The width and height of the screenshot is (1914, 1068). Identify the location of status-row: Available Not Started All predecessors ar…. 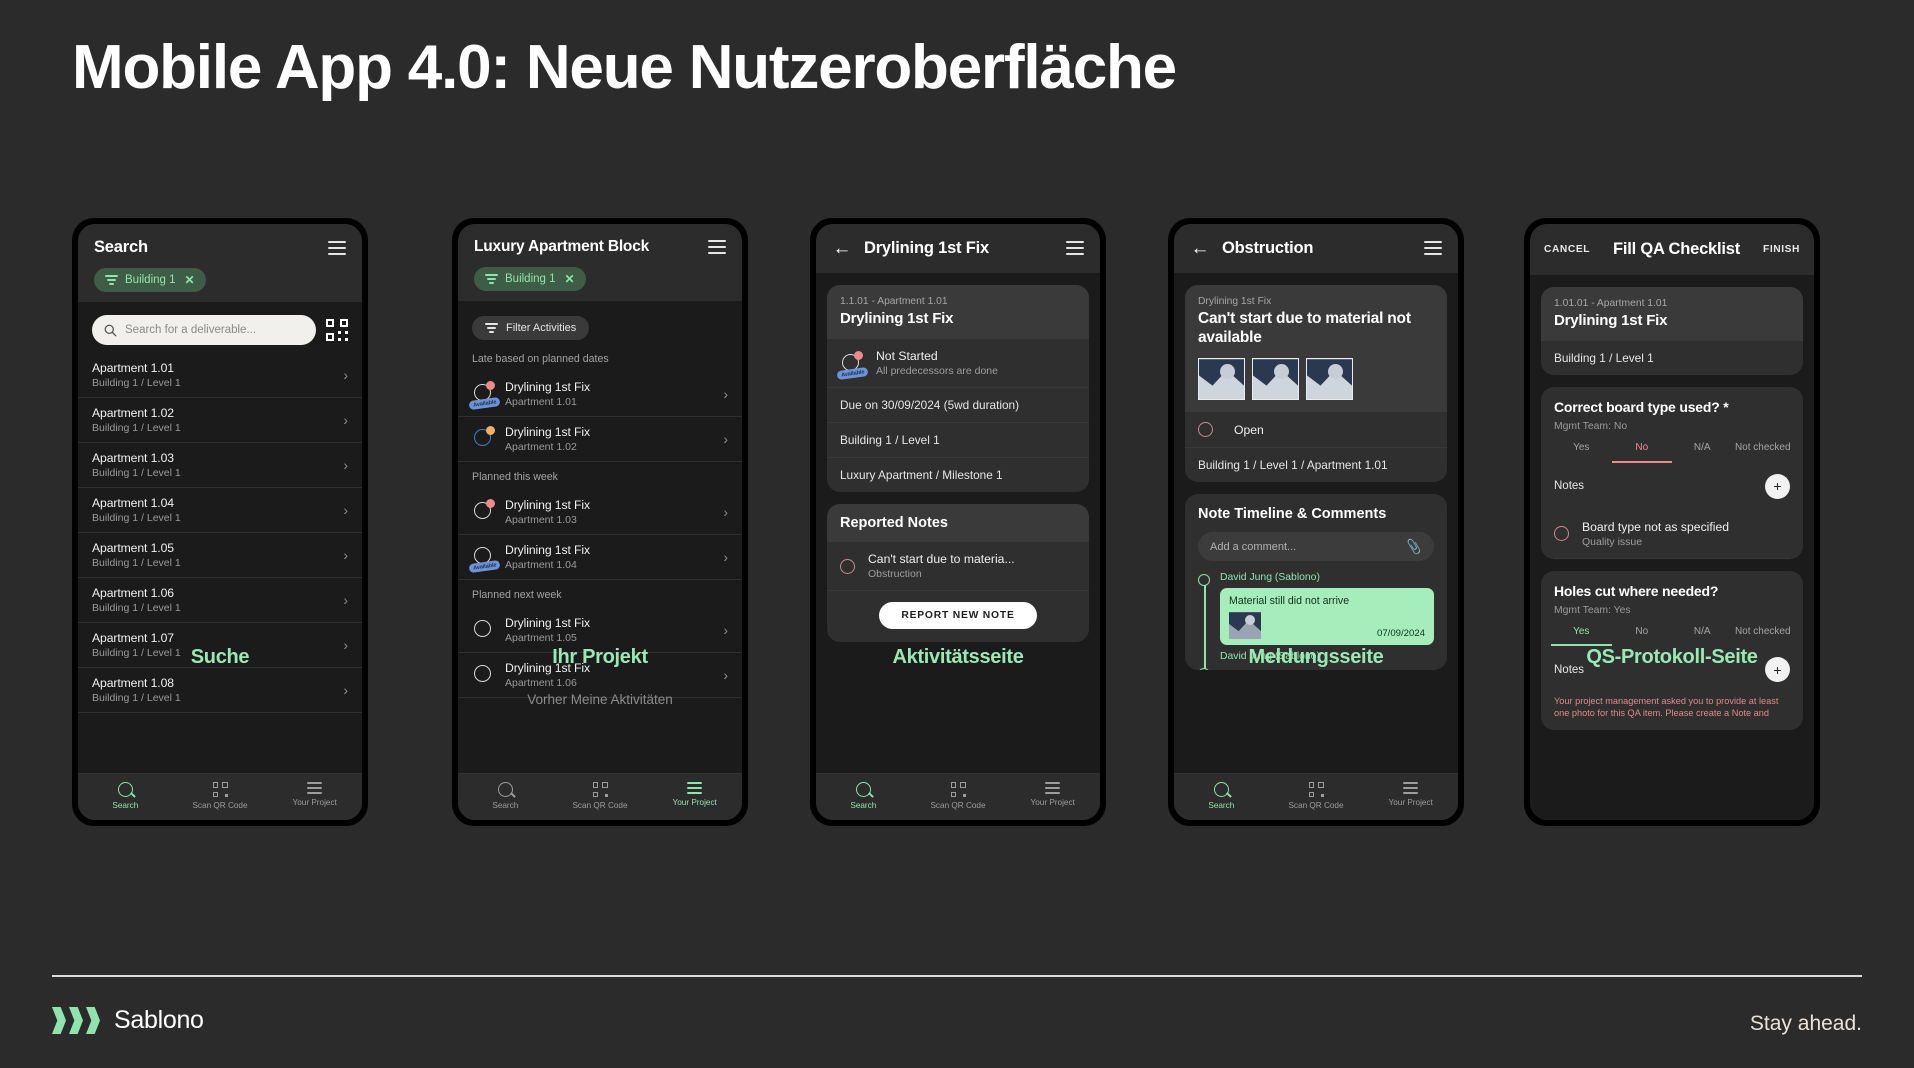
(958, 363).